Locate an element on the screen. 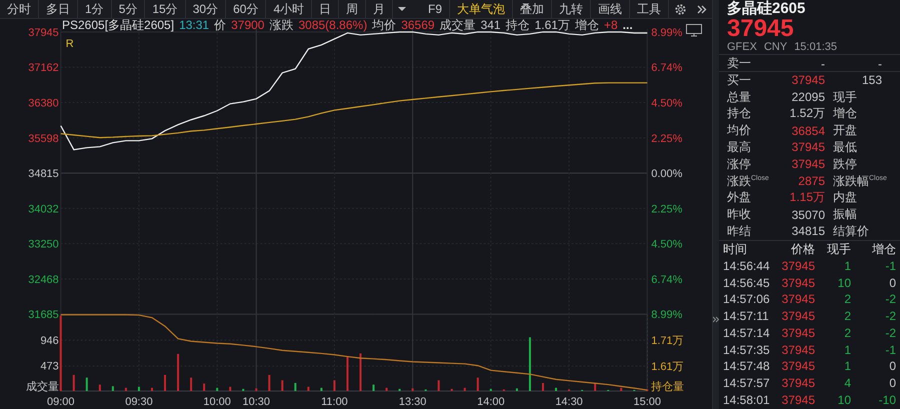 The image size is (900, 409). time-axis-label: 09:30 is located at coordinates (139, 402).